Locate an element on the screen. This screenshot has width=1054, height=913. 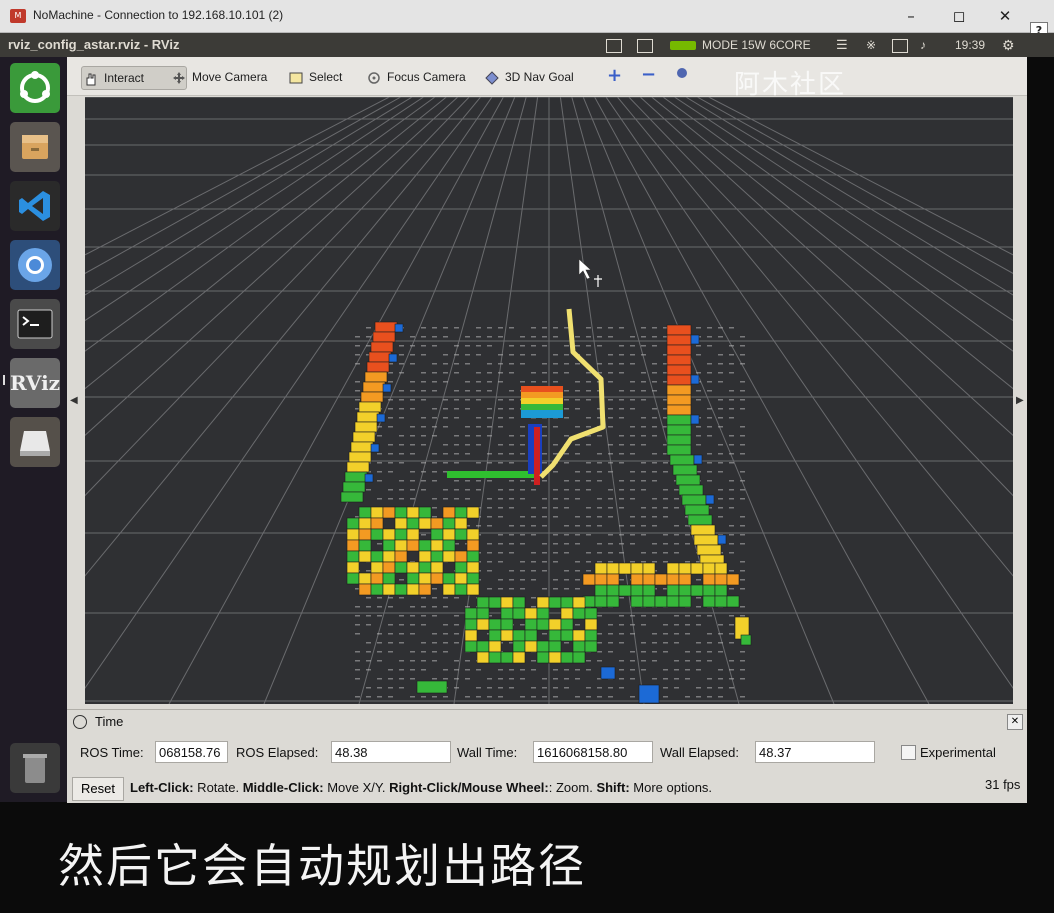
panel-close-icon: ✕ is located at coordinates (1015, 722).